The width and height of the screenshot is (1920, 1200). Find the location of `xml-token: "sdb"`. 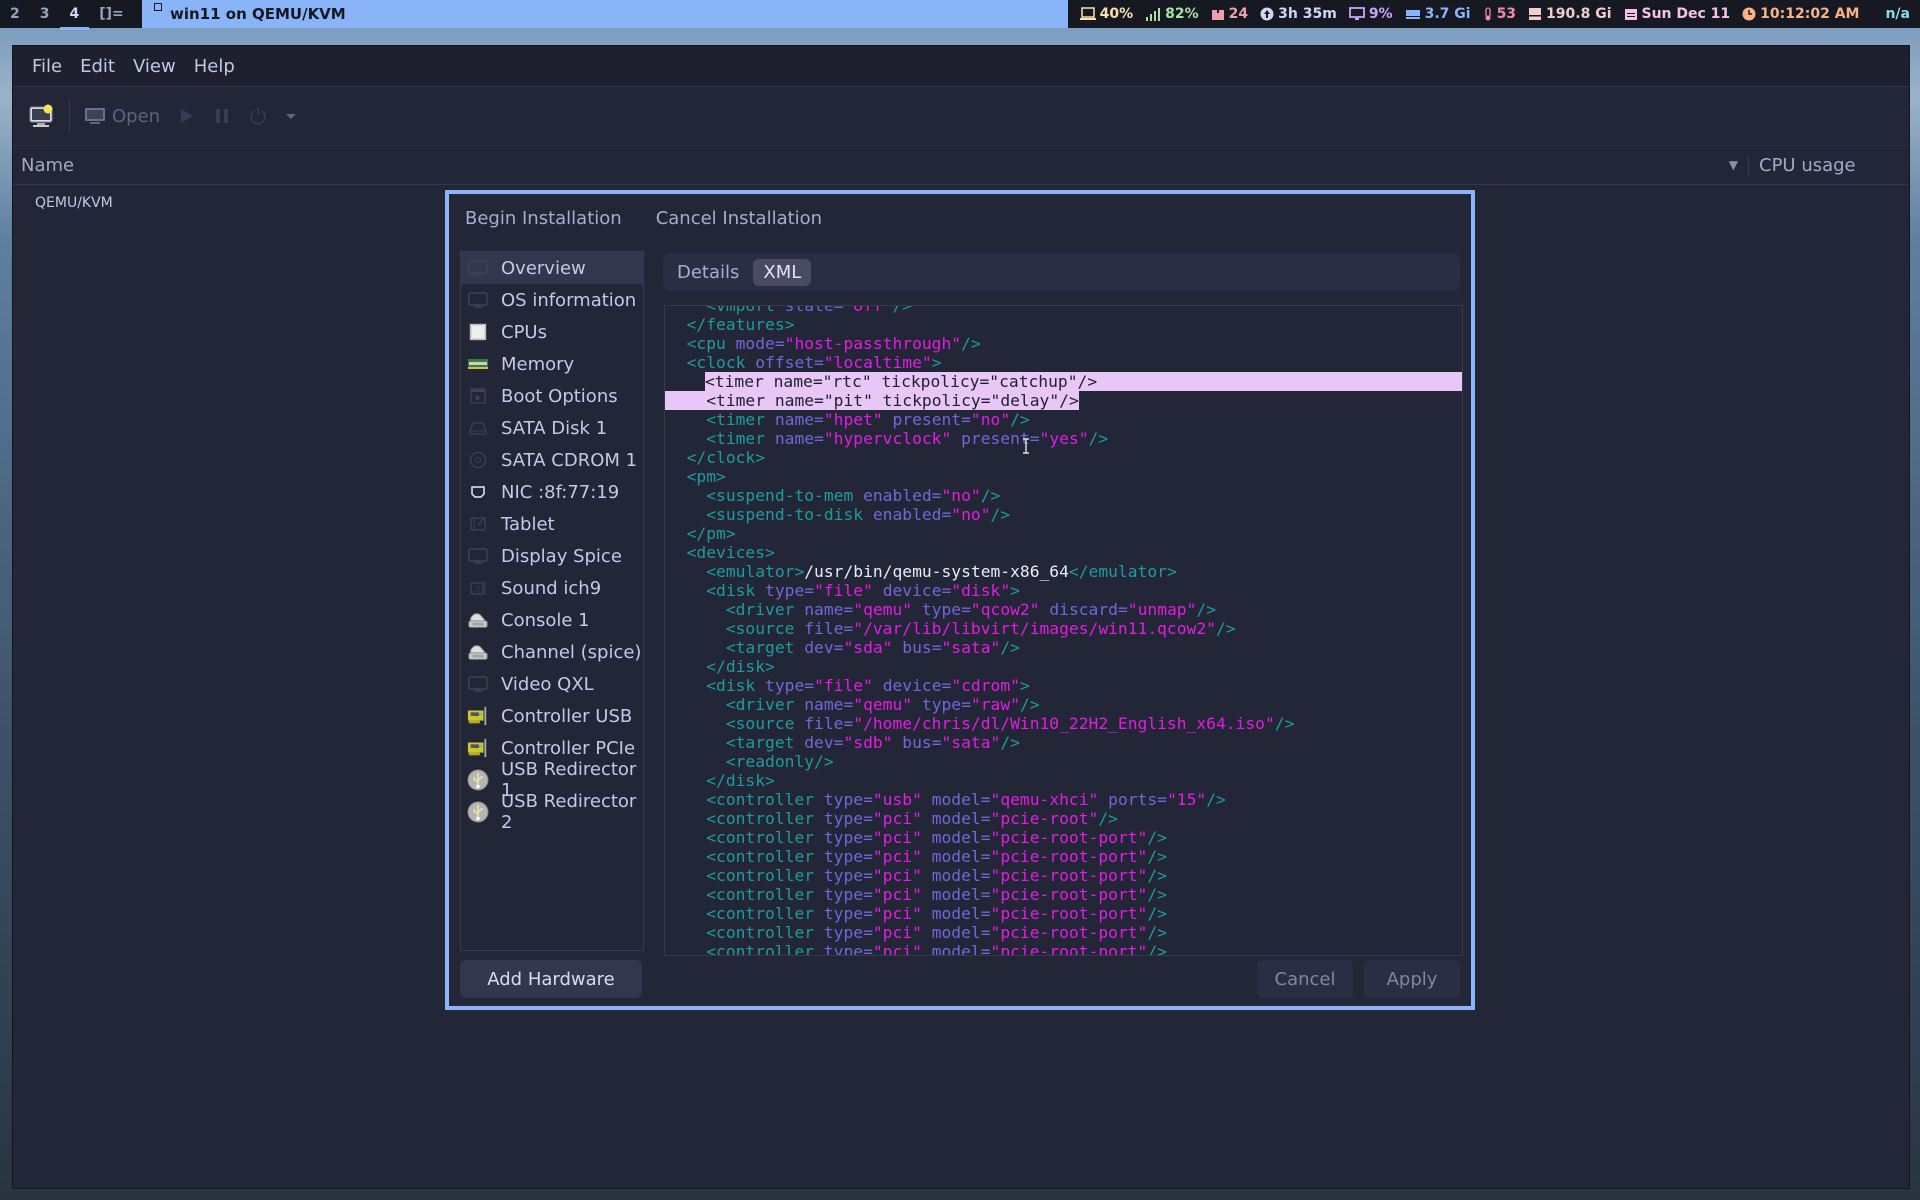

xml-token: "sdb" is located at coordinates (868, 742).